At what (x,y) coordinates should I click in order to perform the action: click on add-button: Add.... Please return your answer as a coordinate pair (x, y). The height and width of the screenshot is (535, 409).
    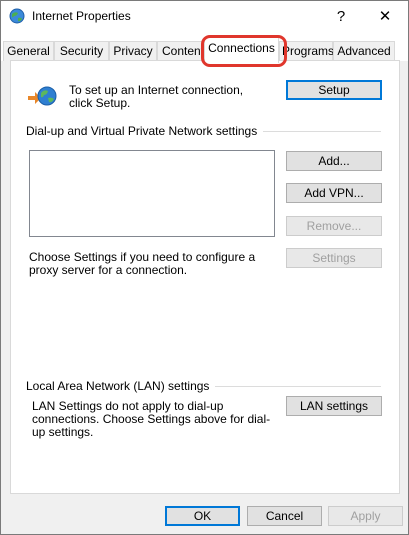
    Looking at the image, I should click on (334, 161).